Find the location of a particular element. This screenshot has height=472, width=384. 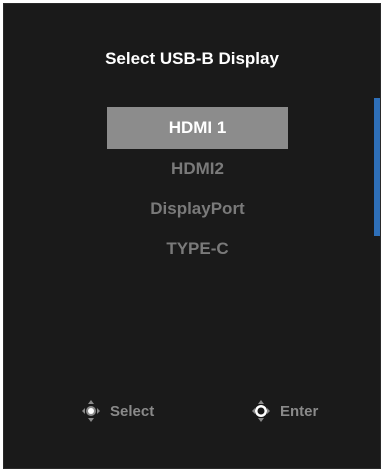

scrollbar is located at coordinates (377, 167).